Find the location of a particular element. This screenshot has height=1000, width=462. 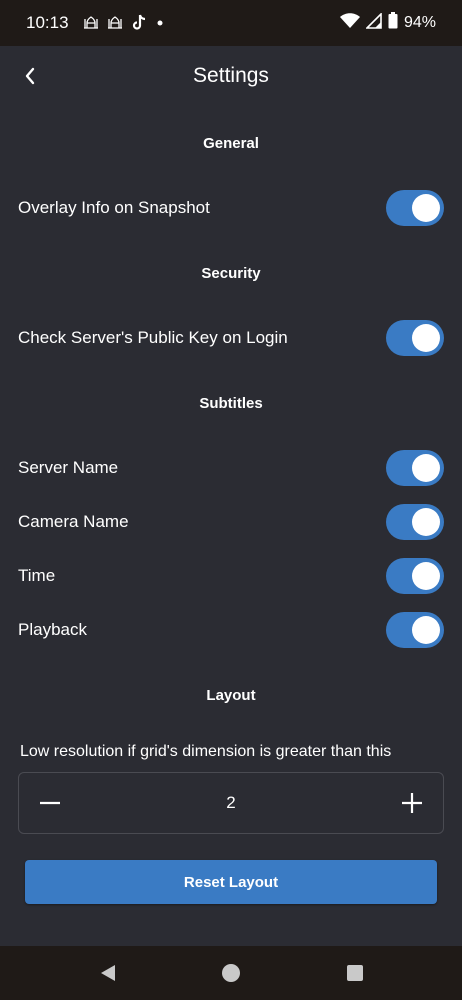

setting-label: Camera Name is located at coordinates (73, 521).